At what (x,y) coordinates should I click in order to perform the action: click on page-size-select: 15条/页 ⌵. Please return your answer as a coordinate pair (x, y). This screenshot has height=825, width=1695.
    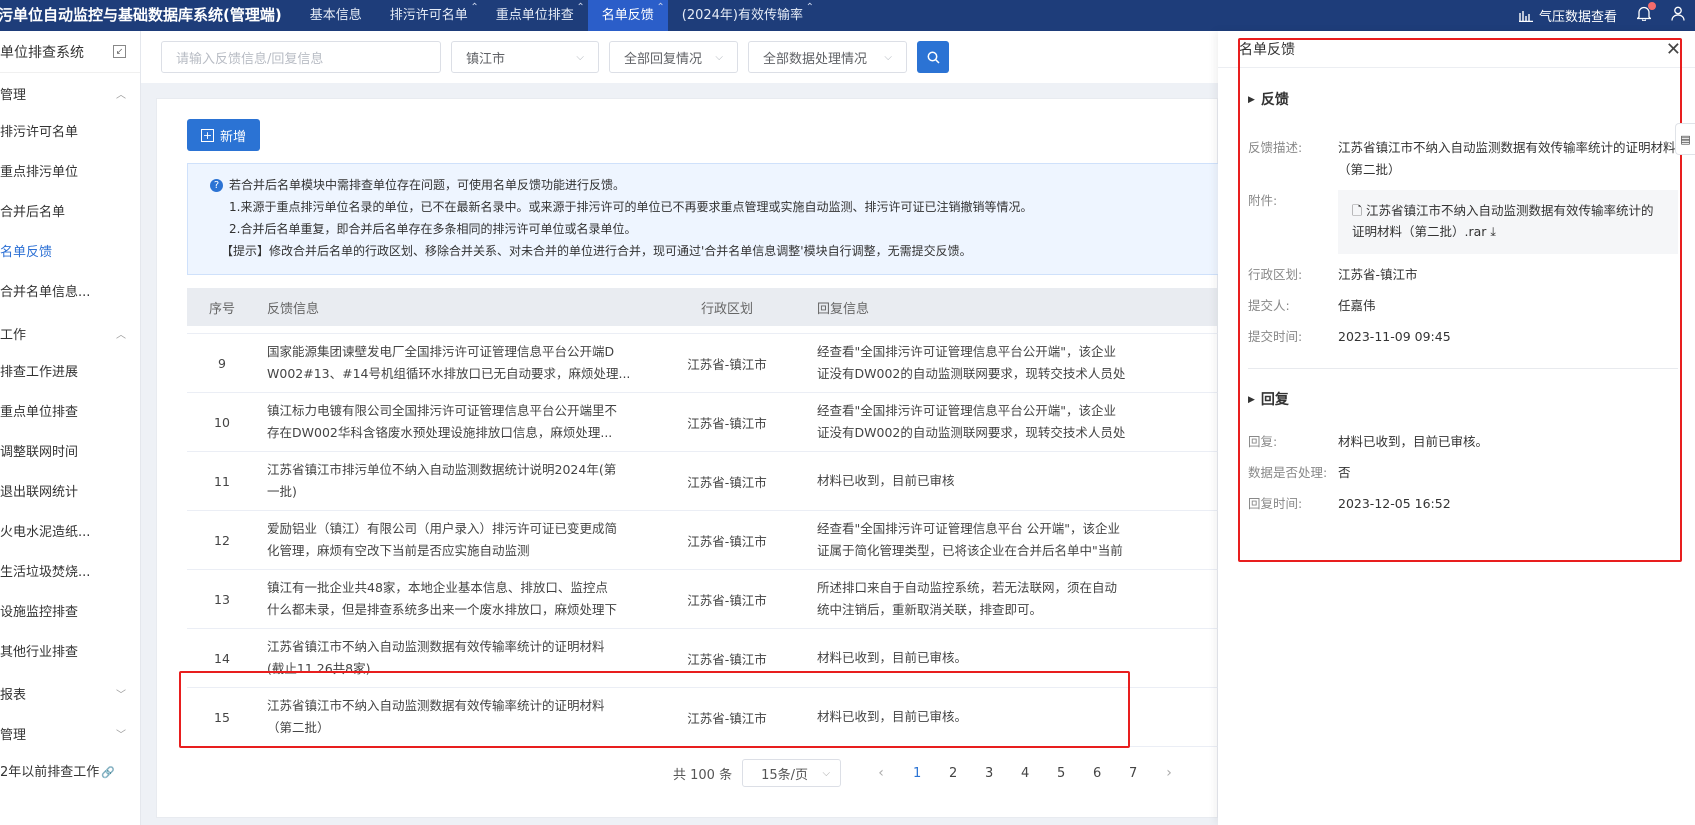
    Looking at the image, I should click on (792, 773).